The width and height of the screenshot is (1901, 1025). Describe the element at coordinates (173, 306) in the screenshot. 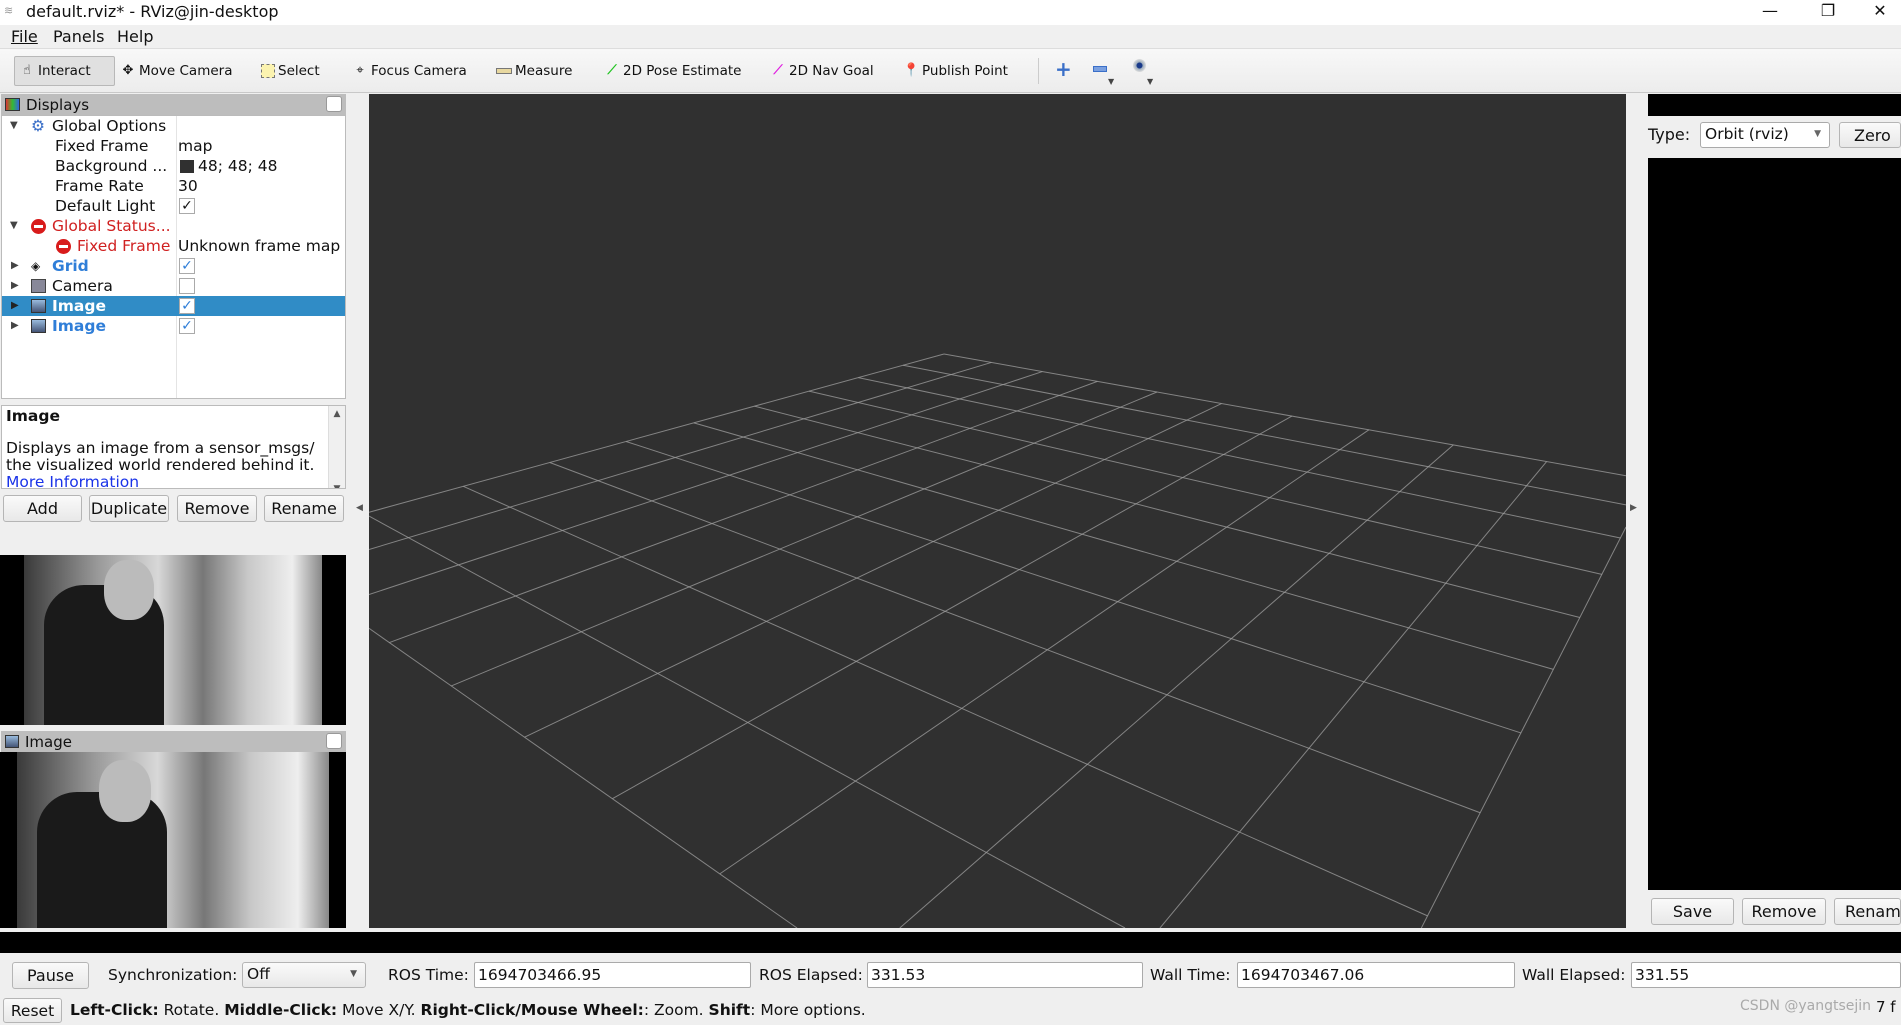

I see `tree-row-image-selected: ▶ Image ✓` at that location.